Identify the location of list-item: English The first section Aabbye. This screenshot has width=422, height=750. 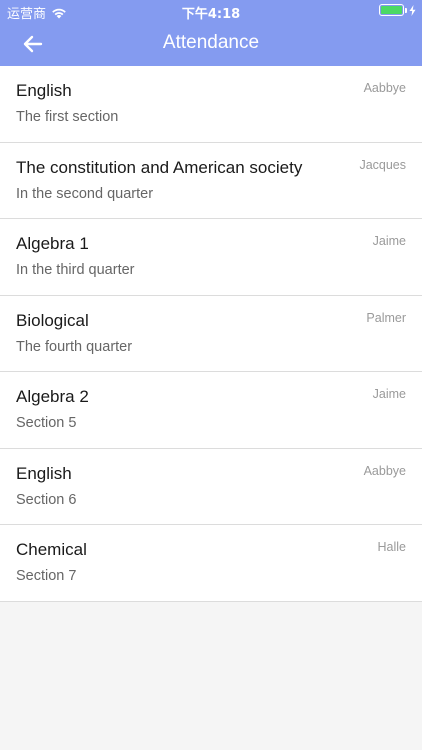
(211, 104).